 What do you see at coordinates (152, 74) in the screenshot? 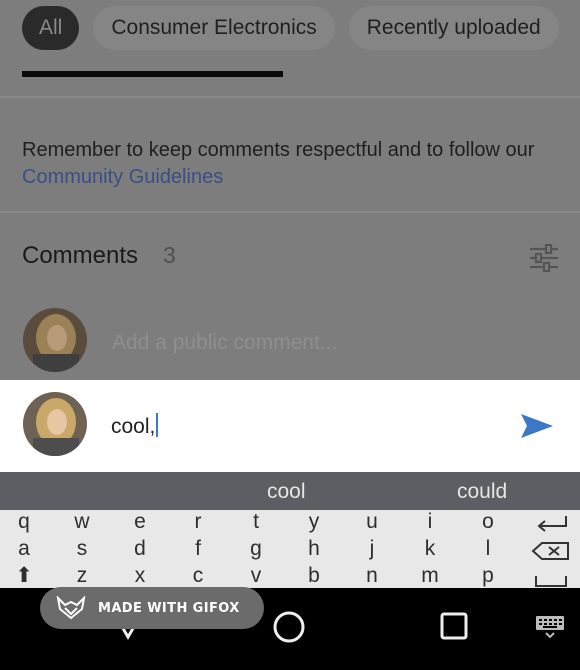
I see `active-tab-indicator` at bounding box center [152, 74].